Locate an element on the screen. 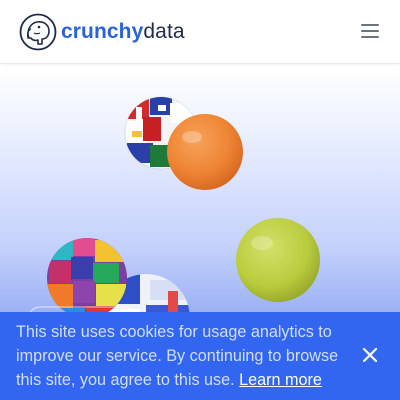  logo-word-crunchy: crunchy is located at coordinates (102, 31).